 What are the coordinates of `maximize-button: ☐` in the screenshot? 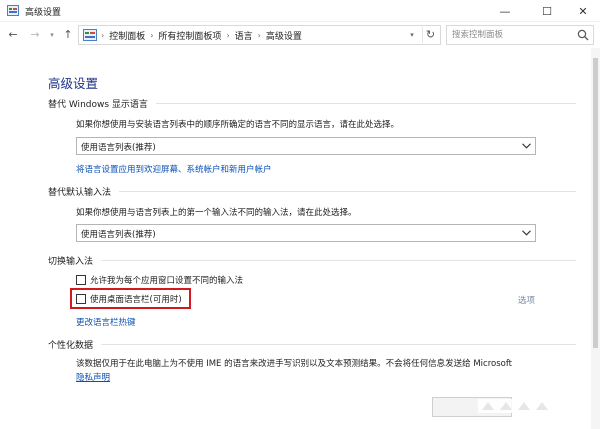 It's located at (547, 11).